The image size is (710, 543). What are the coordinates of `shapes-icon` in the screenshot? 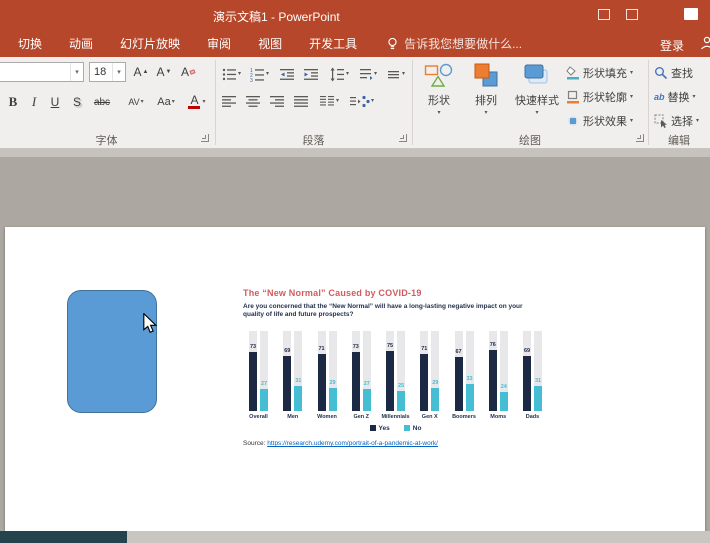 It's located at (438, 75).